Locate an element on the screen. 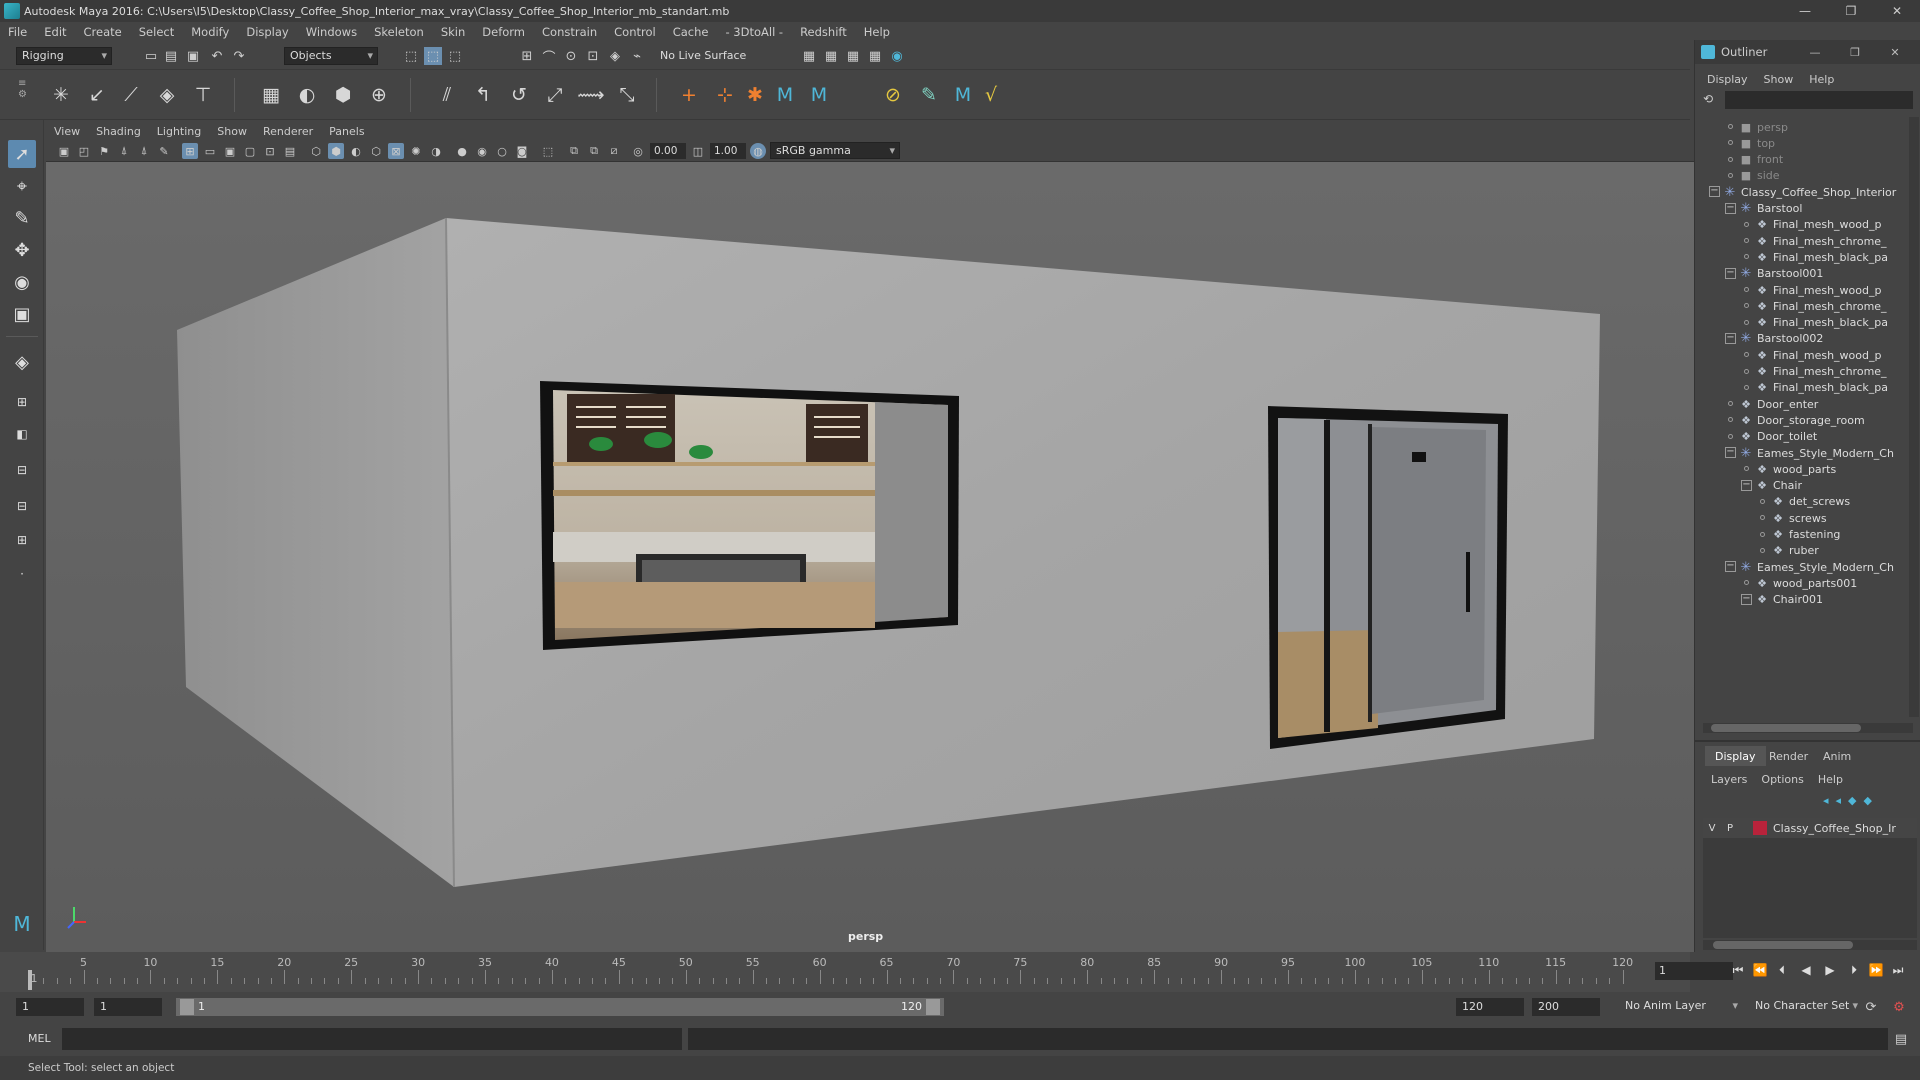 This screenshot has width=1920, height=1080. mirror-joint-icon: ⊤ is located at coordinates (203, 95).